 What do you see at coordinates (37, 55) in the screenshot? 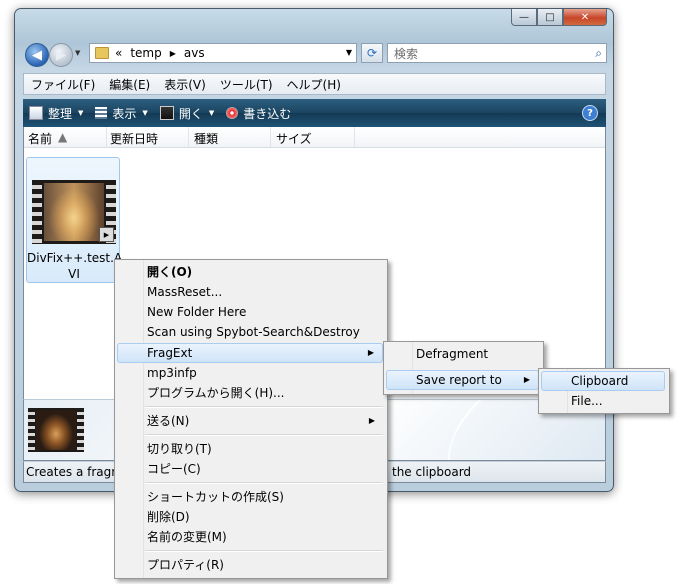
I see `back-button: ◀` at bounding box center [37, 55].